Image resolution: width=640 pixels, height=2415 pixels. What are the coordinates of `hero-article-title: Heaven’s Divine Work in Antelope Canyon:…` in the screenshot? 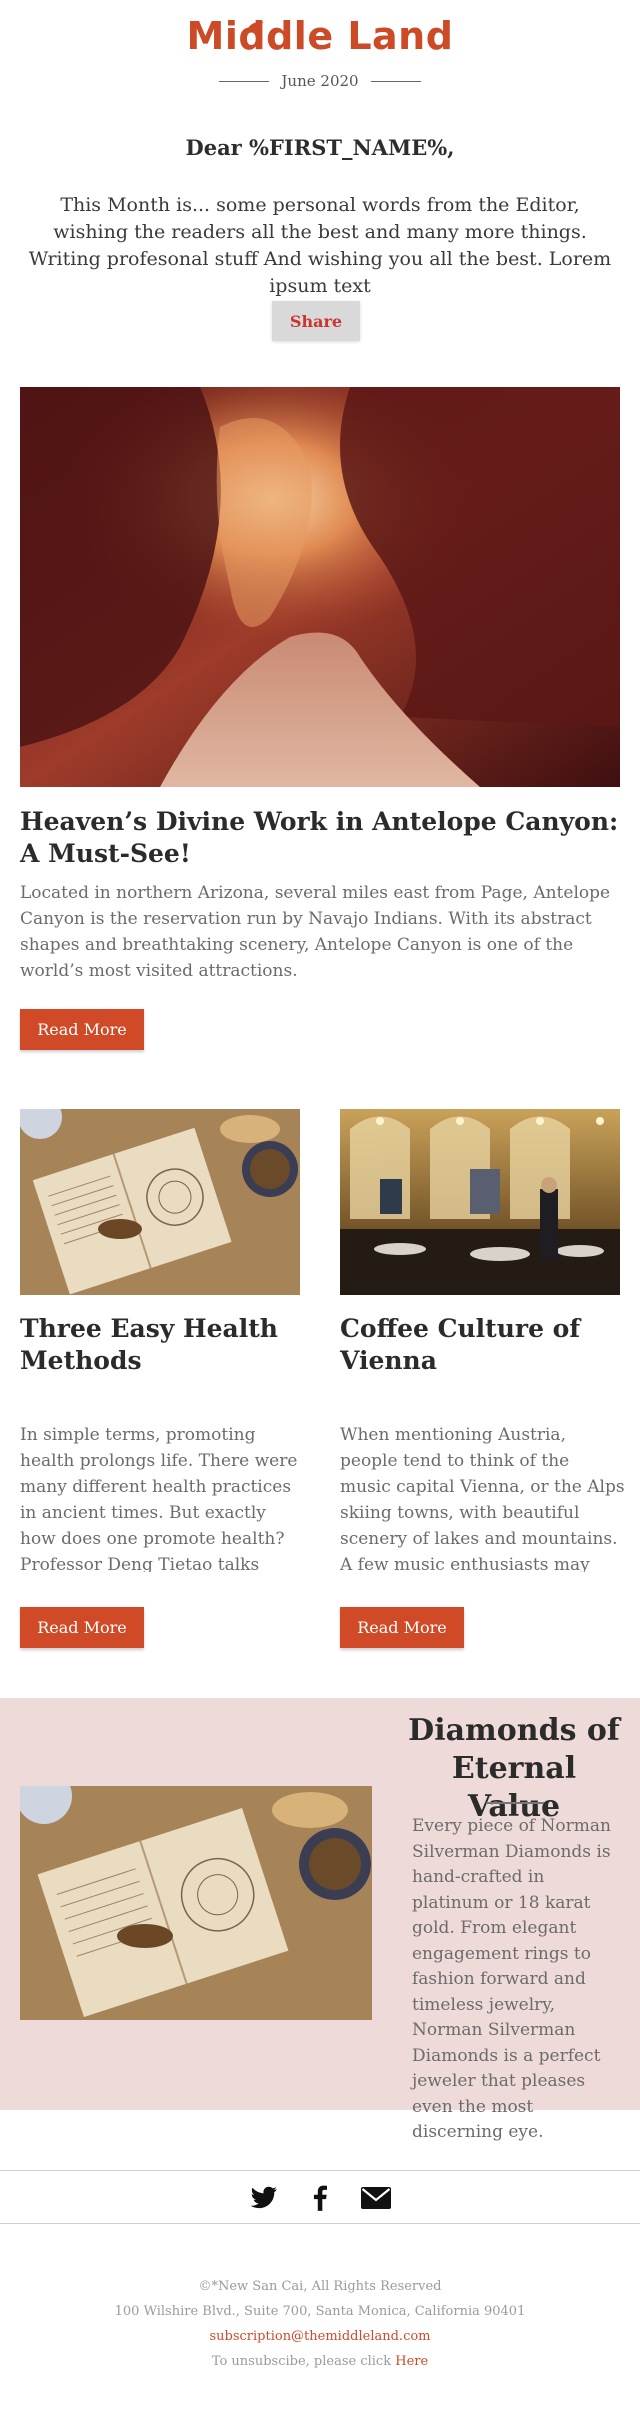 It's located at (322, 838).